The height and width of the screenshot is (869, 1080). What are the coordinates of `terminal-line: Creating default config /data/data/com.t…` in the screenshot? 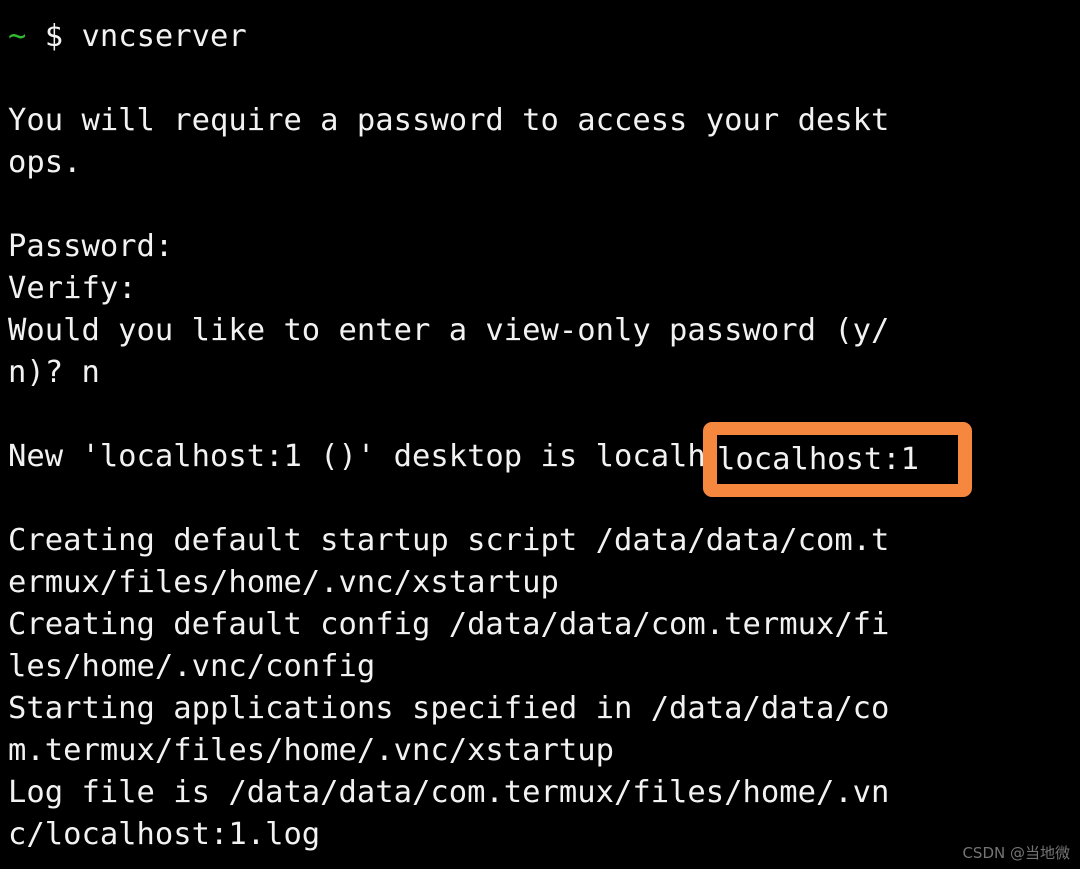 It's located at (449, 624).